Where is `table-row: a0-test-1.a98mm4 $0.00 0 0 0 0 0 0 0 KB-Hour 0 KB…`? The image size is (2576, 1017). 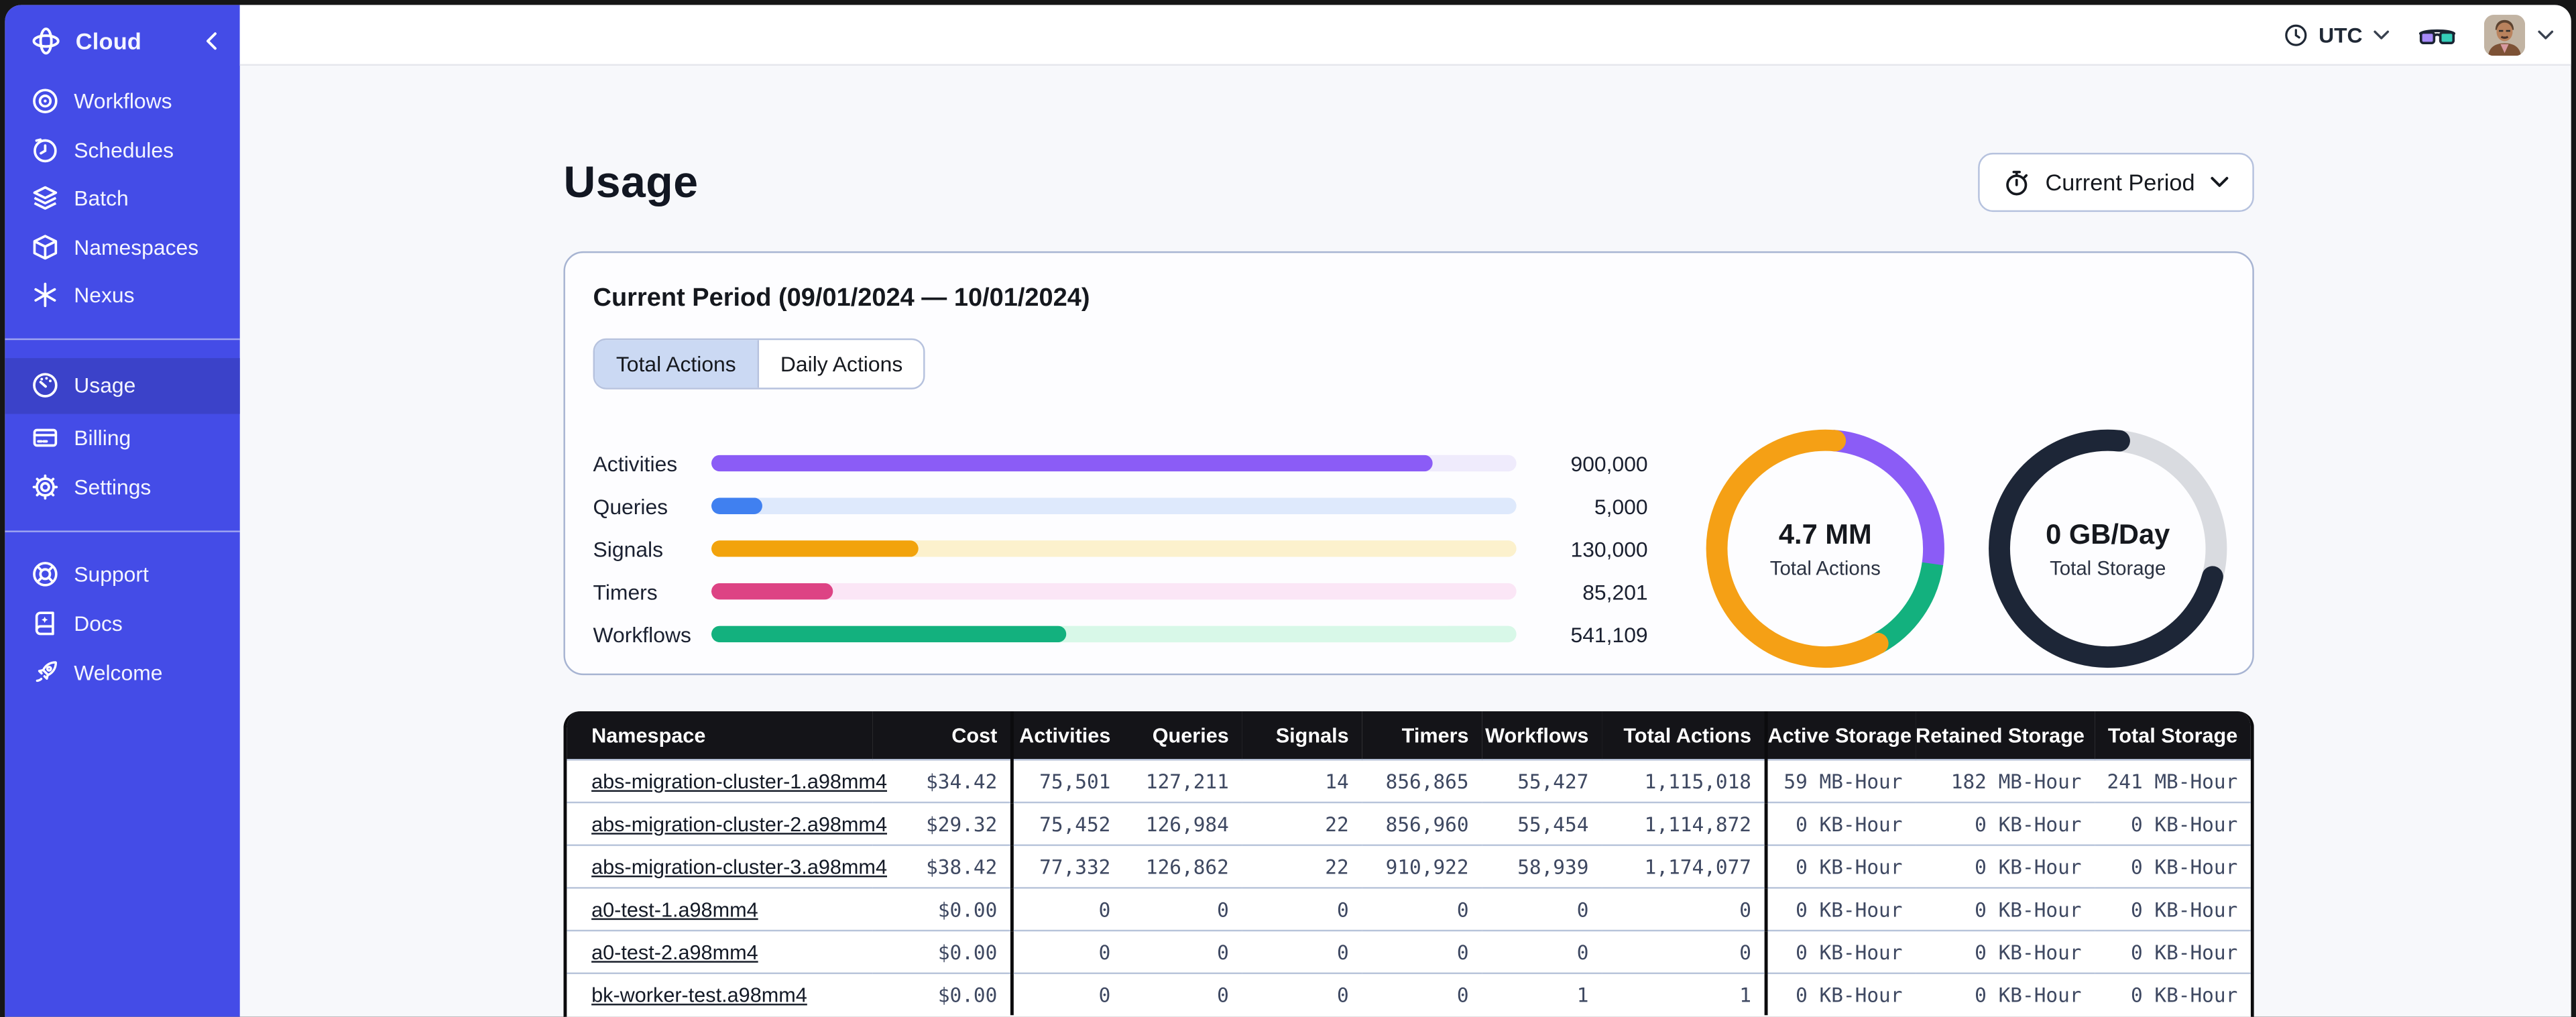
table-row: a0-test-1.a98mm4 $0.00 0 0 0 0 0 0 0 KB-Hour 0 KB… is located at coordinates (1409, 909).